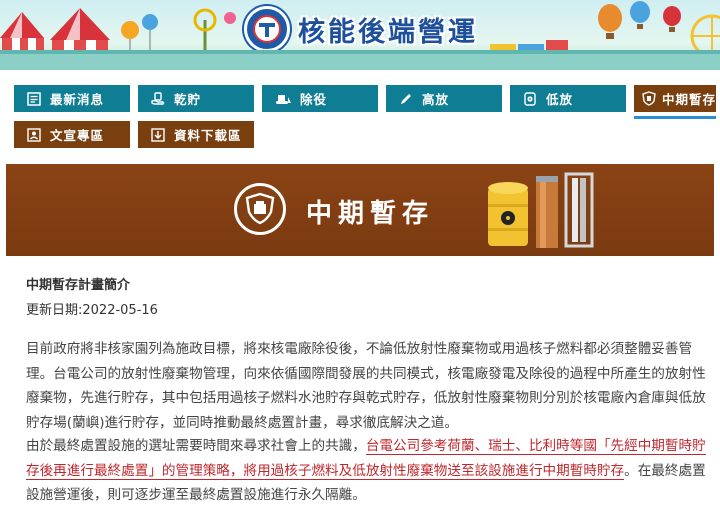 The image size is (720, 507). What do you see at coordinates (314, 99) in the screenshot?
I see `nav-label: 除役` at bounding box center [314, 99].